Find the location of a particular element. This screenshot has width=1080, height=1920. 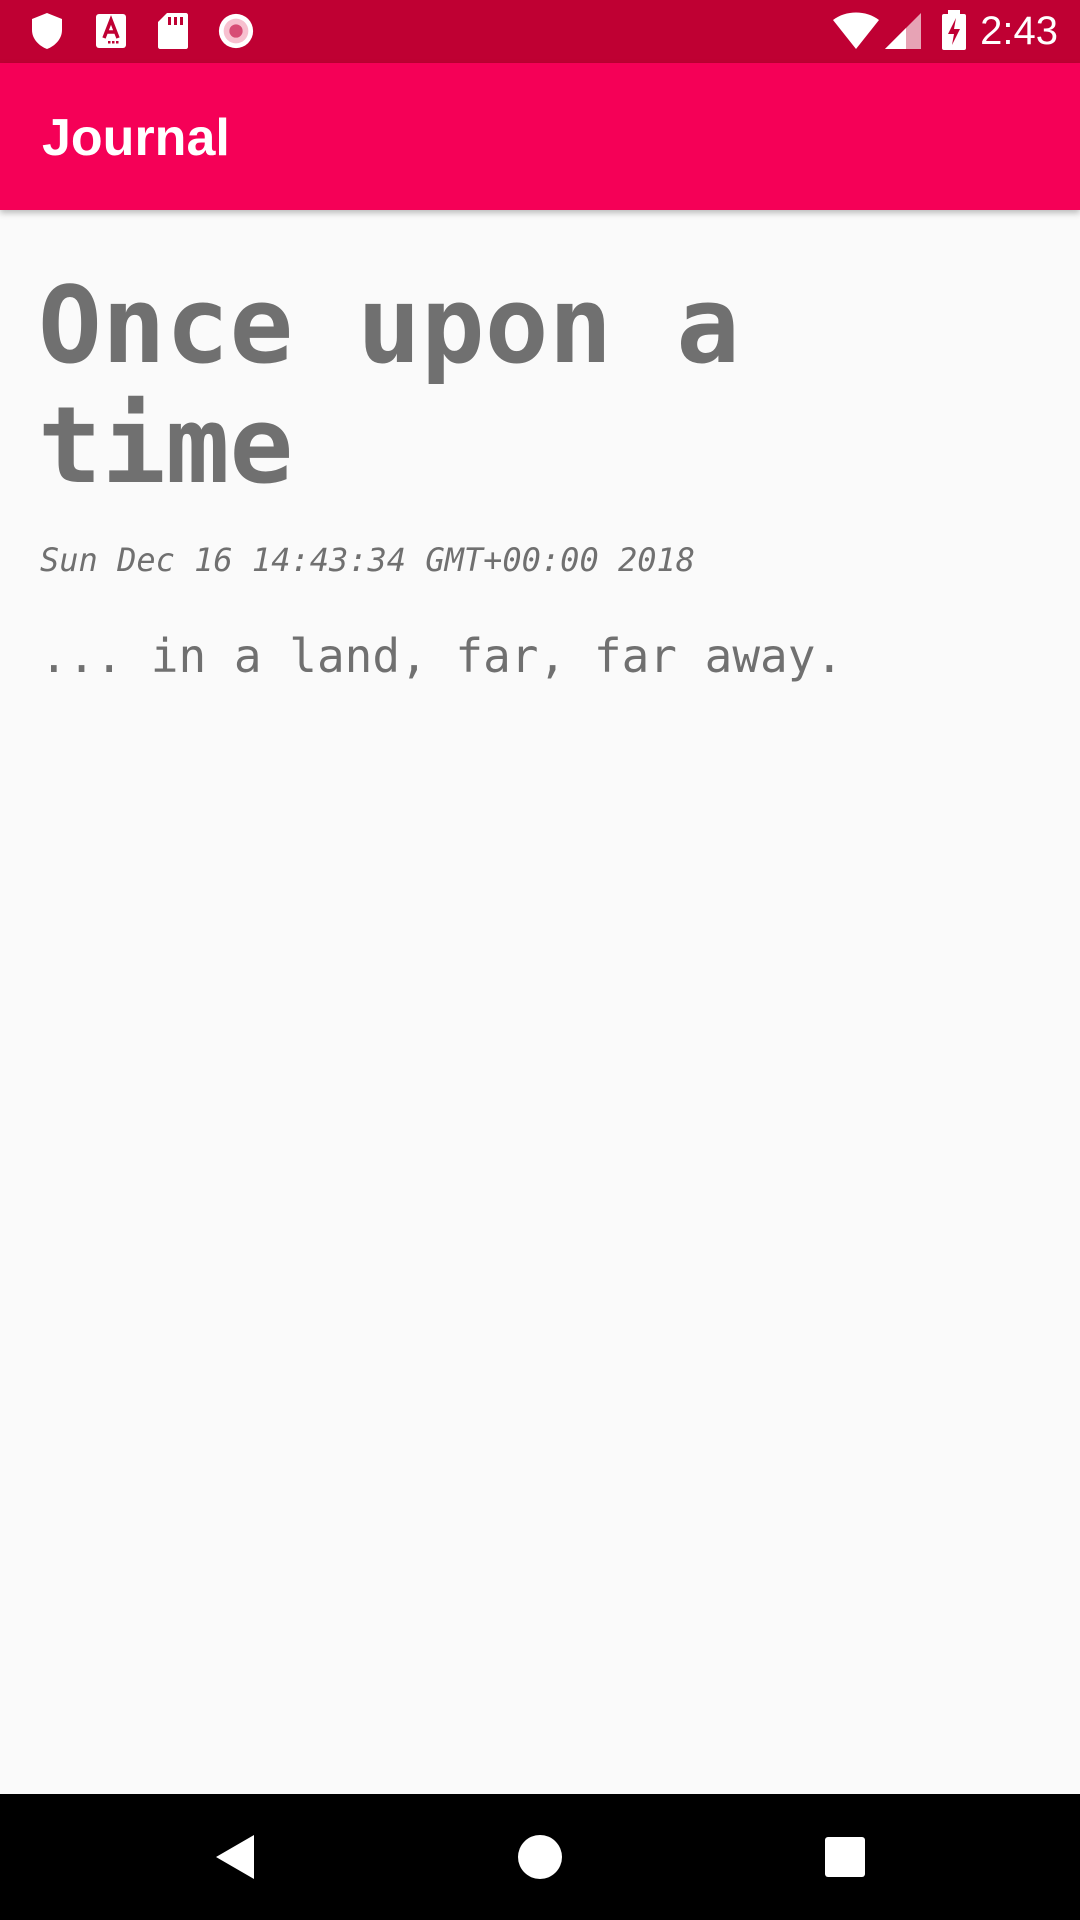

record-icon is located at coordinates (236, 31).